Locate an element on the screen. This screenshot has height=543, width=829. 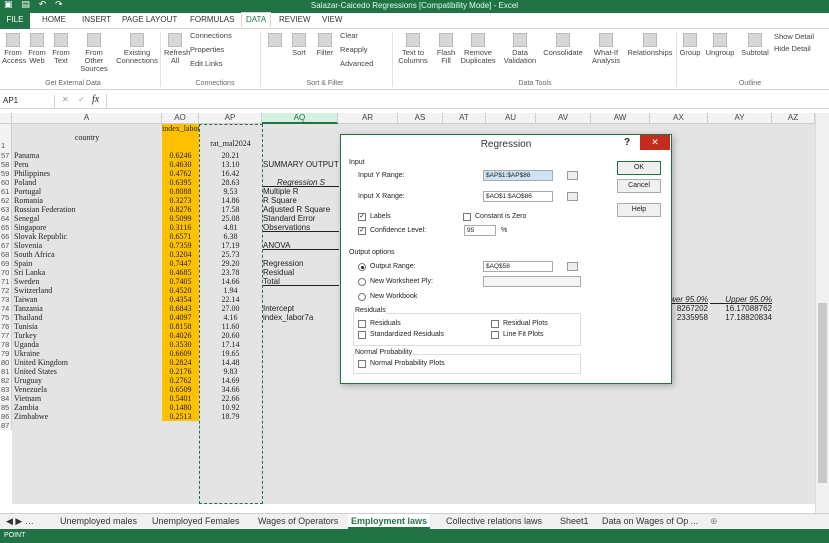
tab-home: HOME is located at coordinates (54, 19).